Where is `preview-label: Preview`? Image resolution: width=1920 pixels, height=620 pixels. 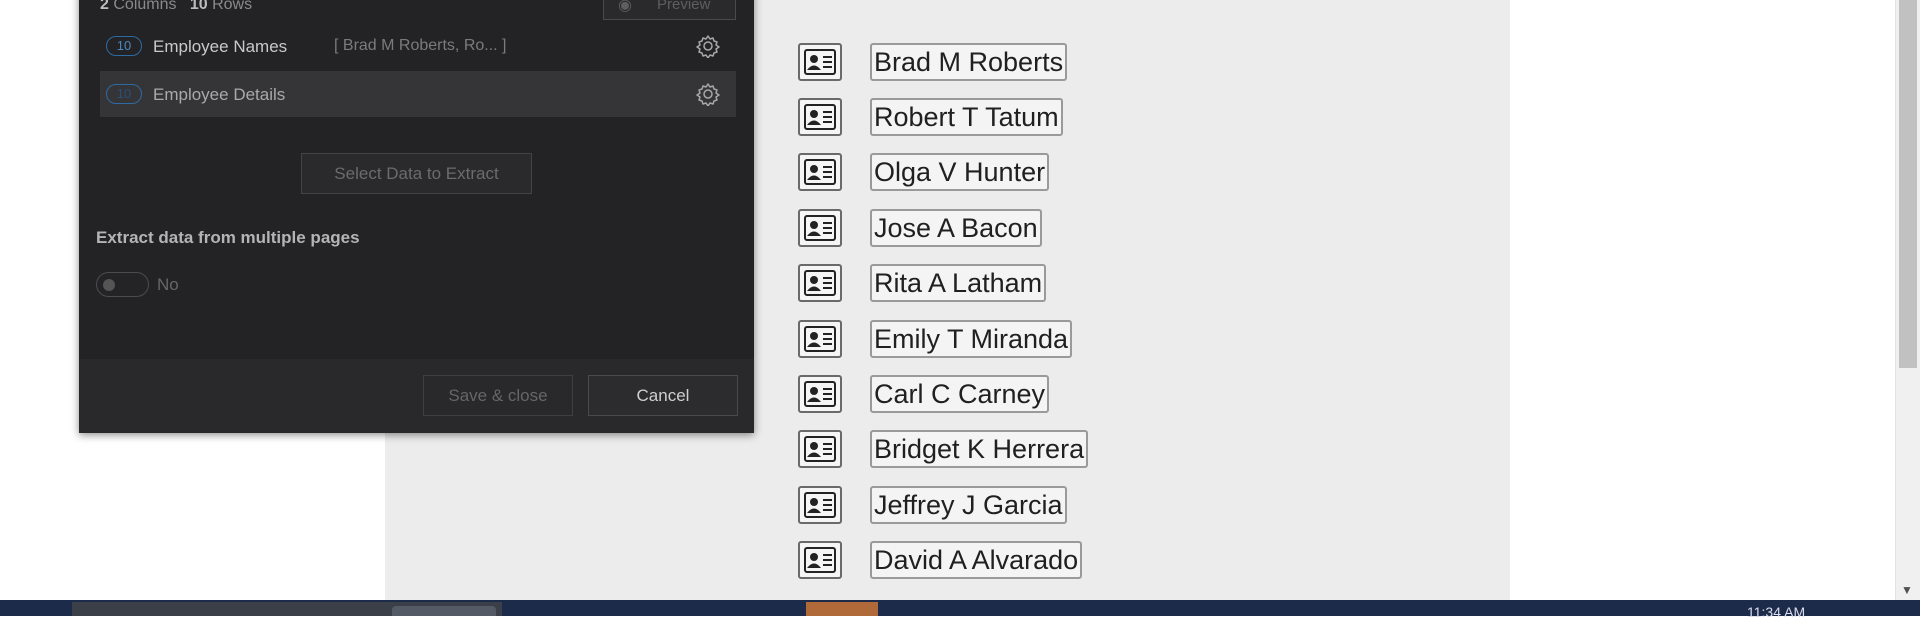 preview-label: Preview is located at coordinates (684, 6).